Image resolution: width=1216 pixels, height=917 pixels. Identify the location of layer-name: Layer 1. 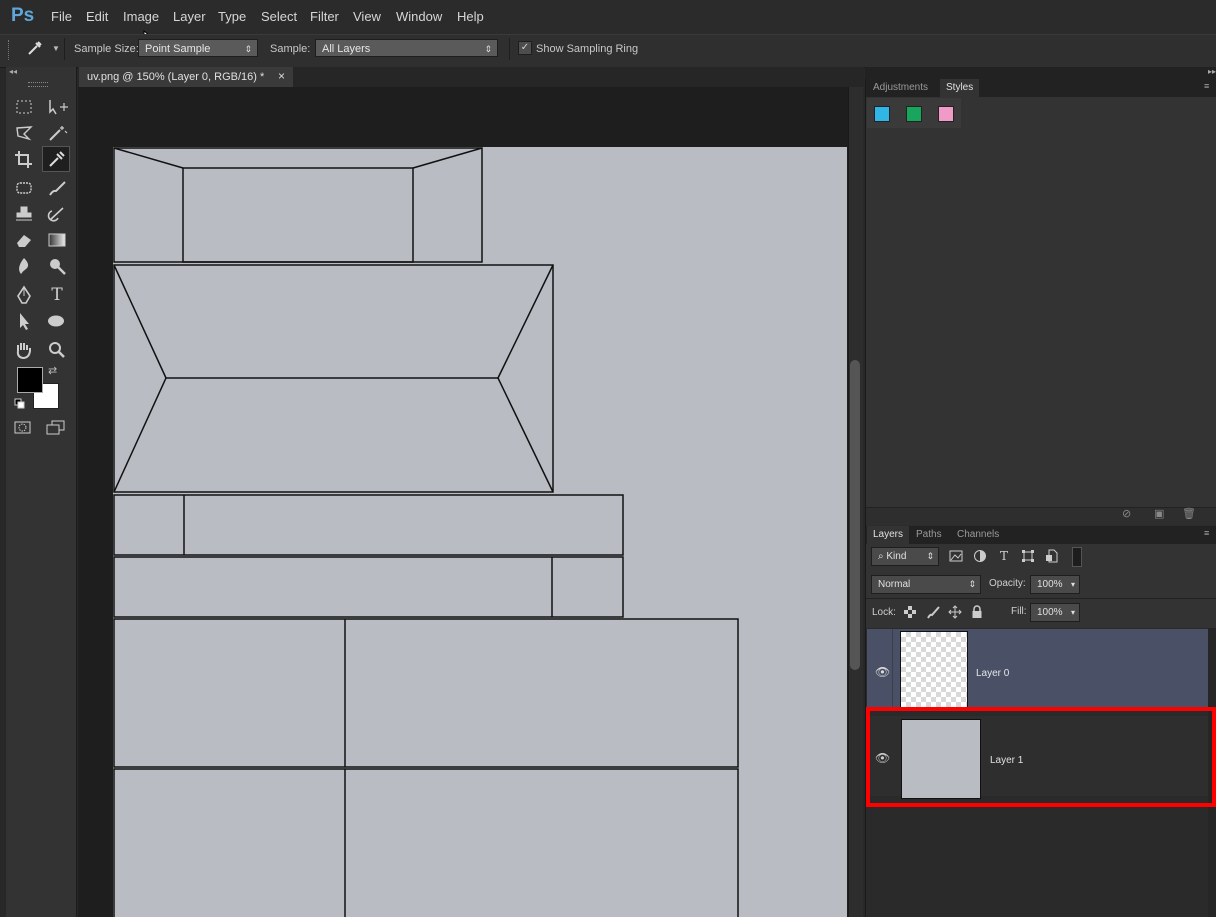
(1006, 760).